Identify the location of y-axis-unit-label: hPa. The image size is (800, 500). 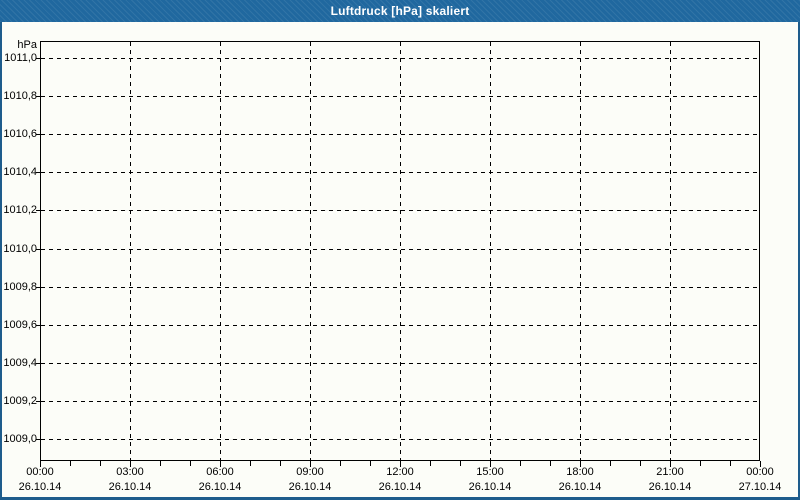
(27, 45).